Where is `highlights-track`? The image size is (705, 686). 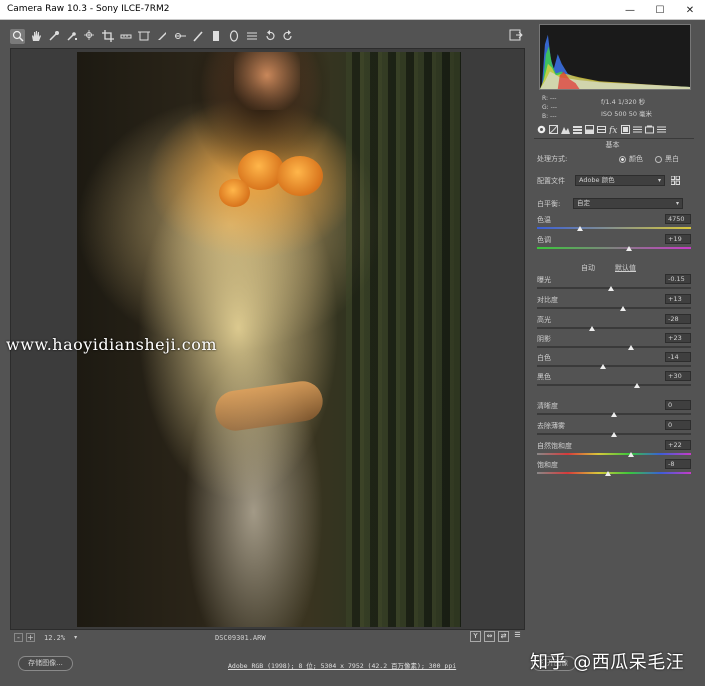 highlights-track is located at coordinates (614, 328).